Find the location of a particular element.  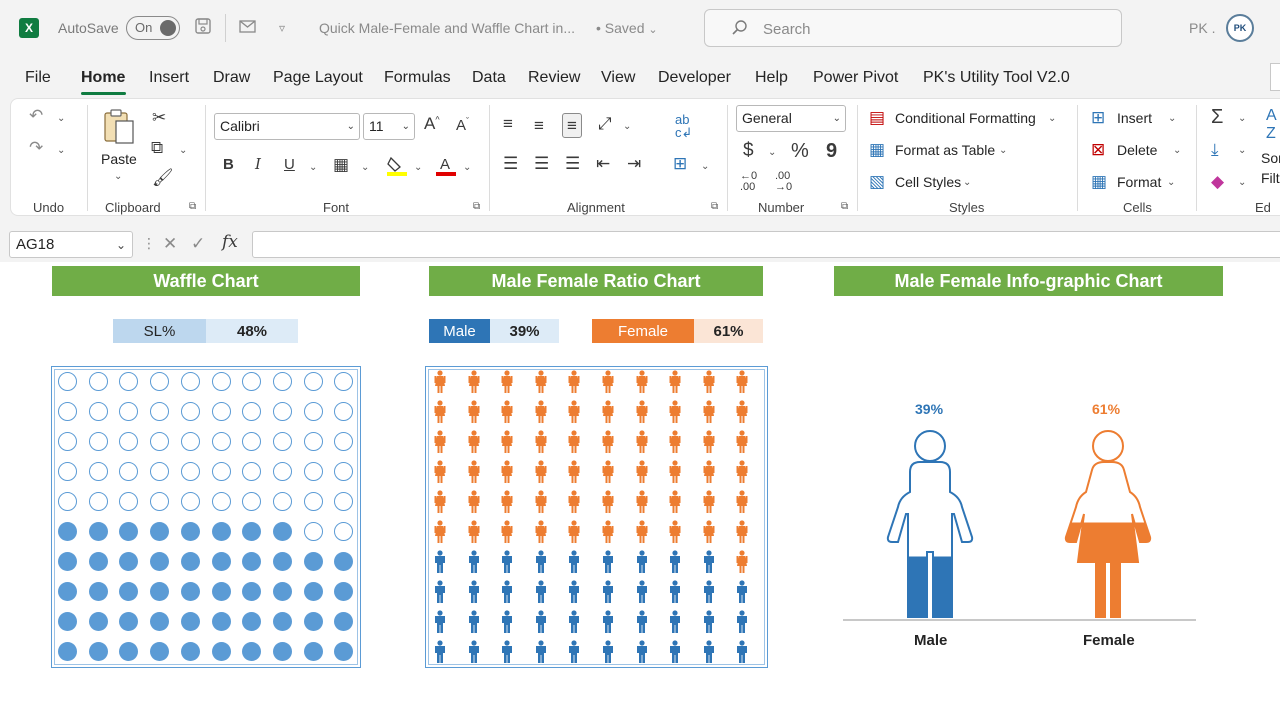

delete-cells-button: Delete is located at coordinates (1137, 150).